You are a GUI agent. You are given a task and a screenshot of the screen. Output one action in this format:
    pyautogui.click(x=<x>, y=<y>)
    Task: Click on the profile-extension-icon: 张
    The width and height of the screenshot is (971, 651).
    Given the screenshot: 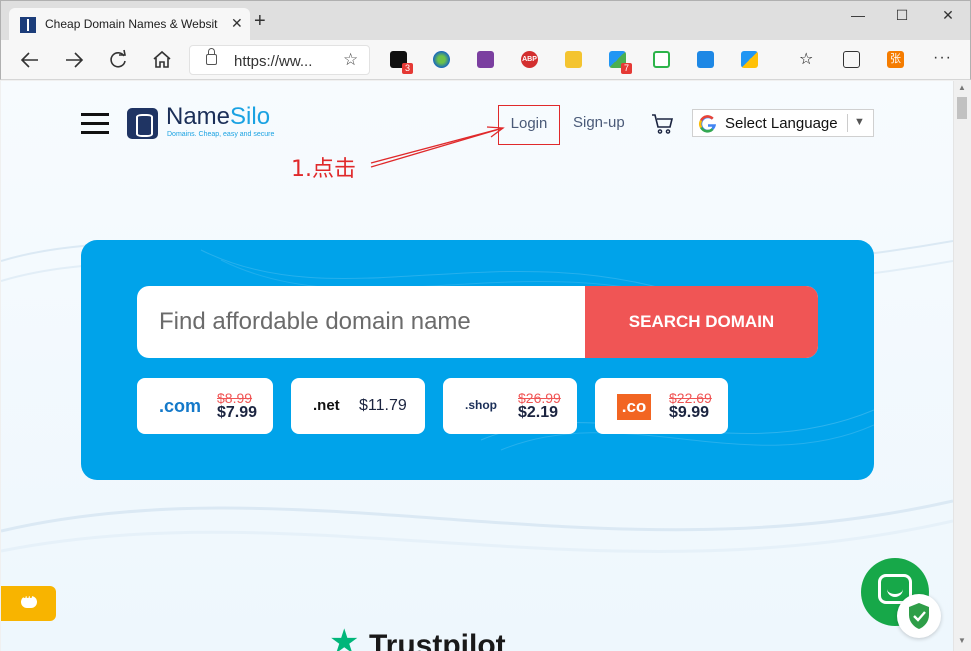 What is the action you would take?
    pyautogui.click(x=895, y=59)
    